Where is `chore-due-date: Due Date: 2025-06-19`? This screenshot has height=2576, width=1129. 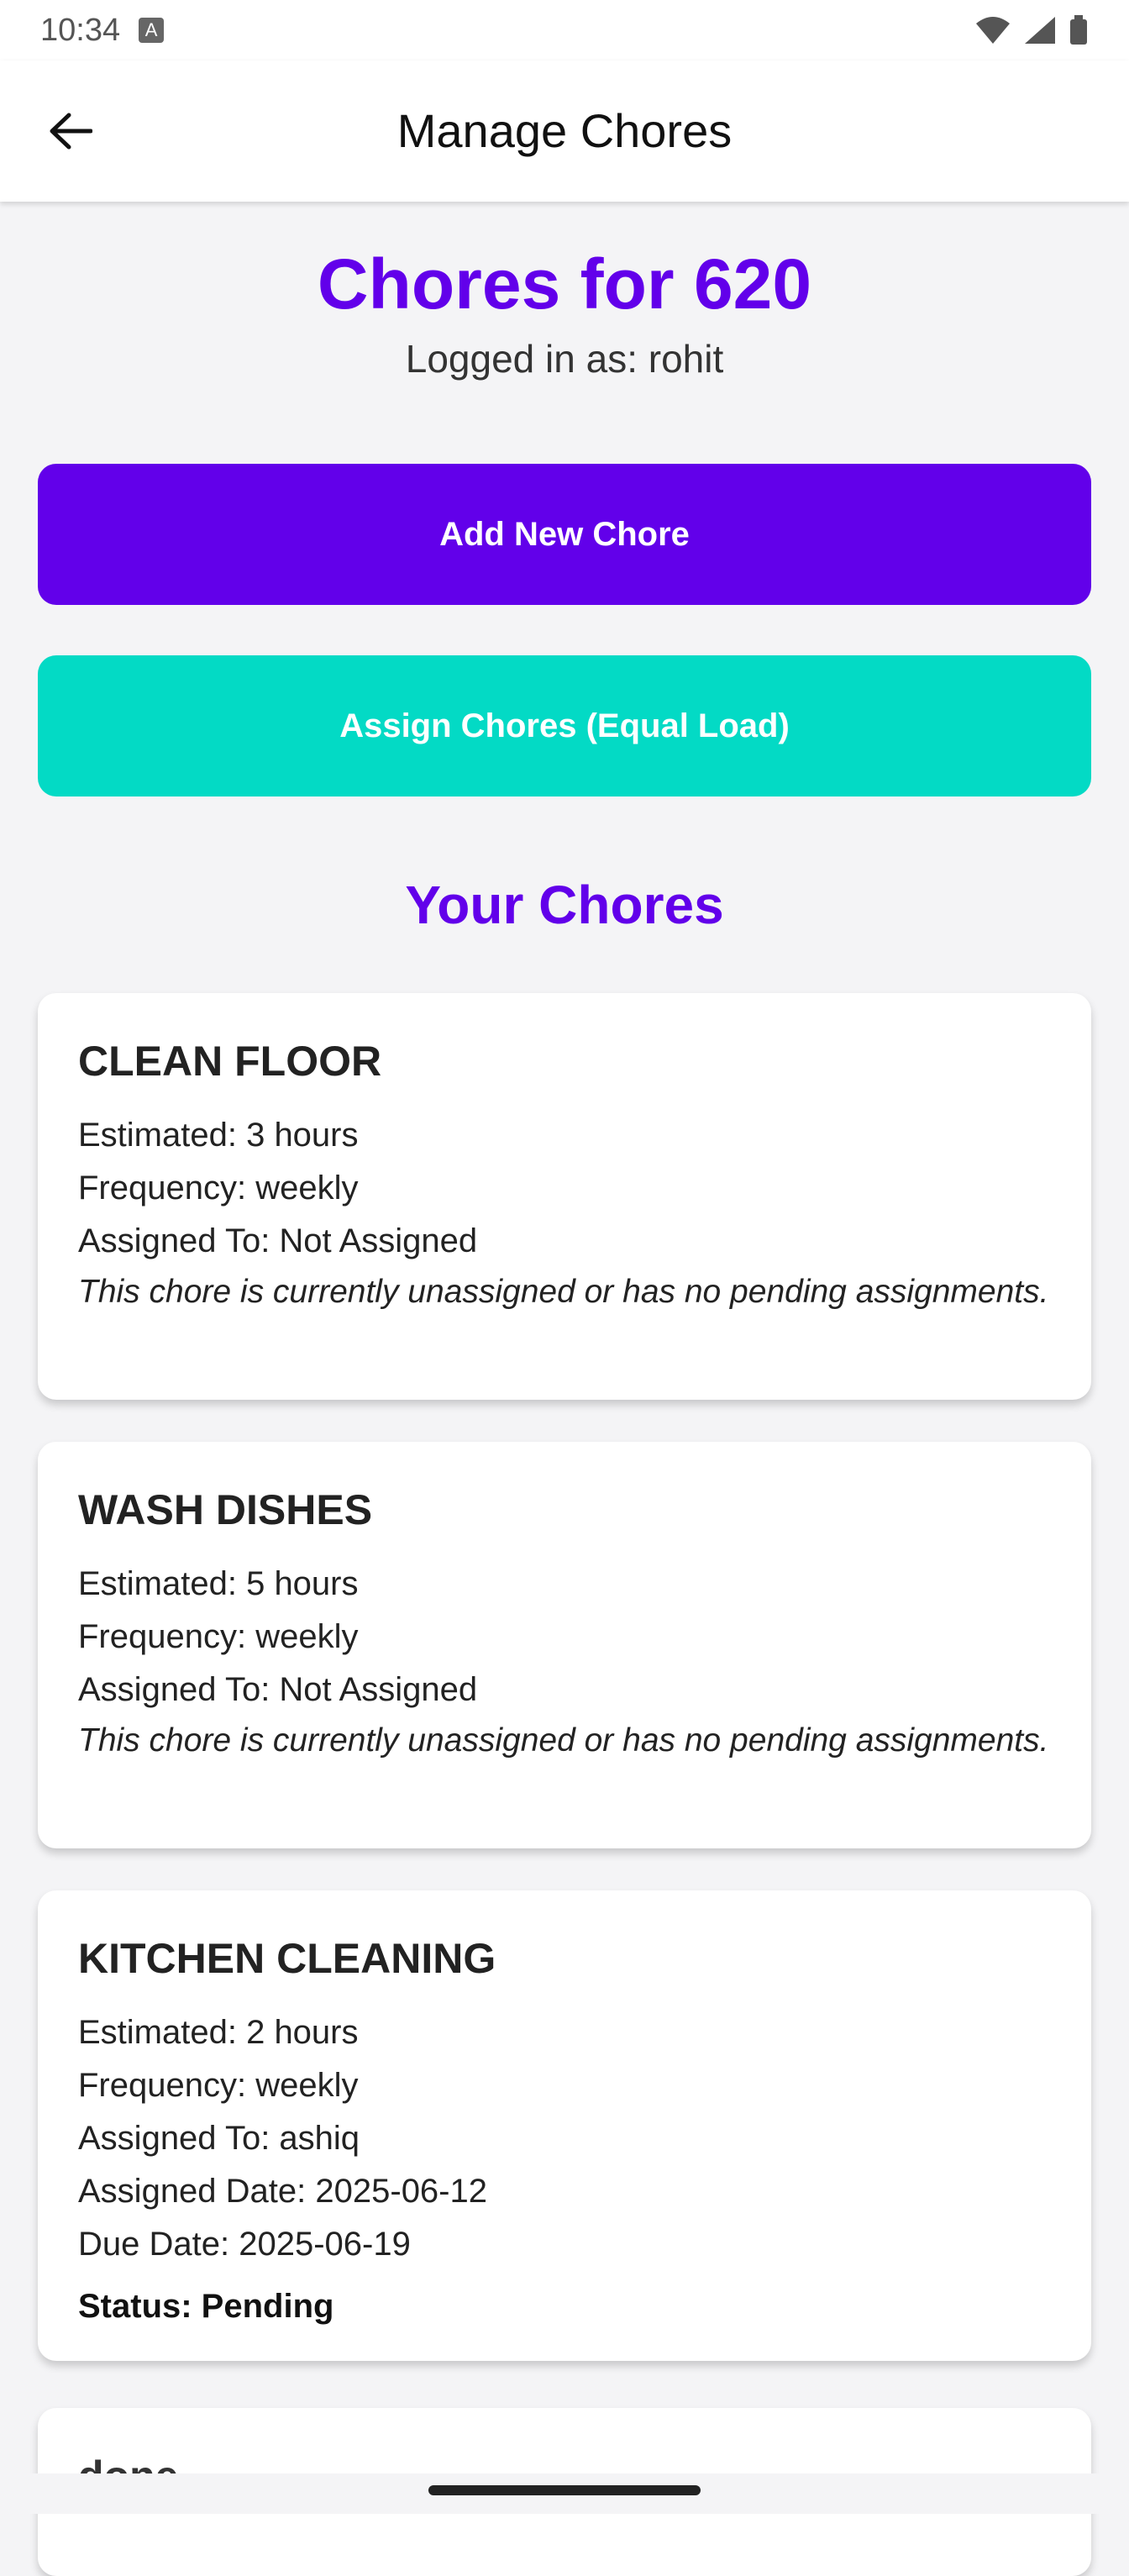 chore-due-date: Due Date: 2025-06-19 is located at coordinates (244, 2244).